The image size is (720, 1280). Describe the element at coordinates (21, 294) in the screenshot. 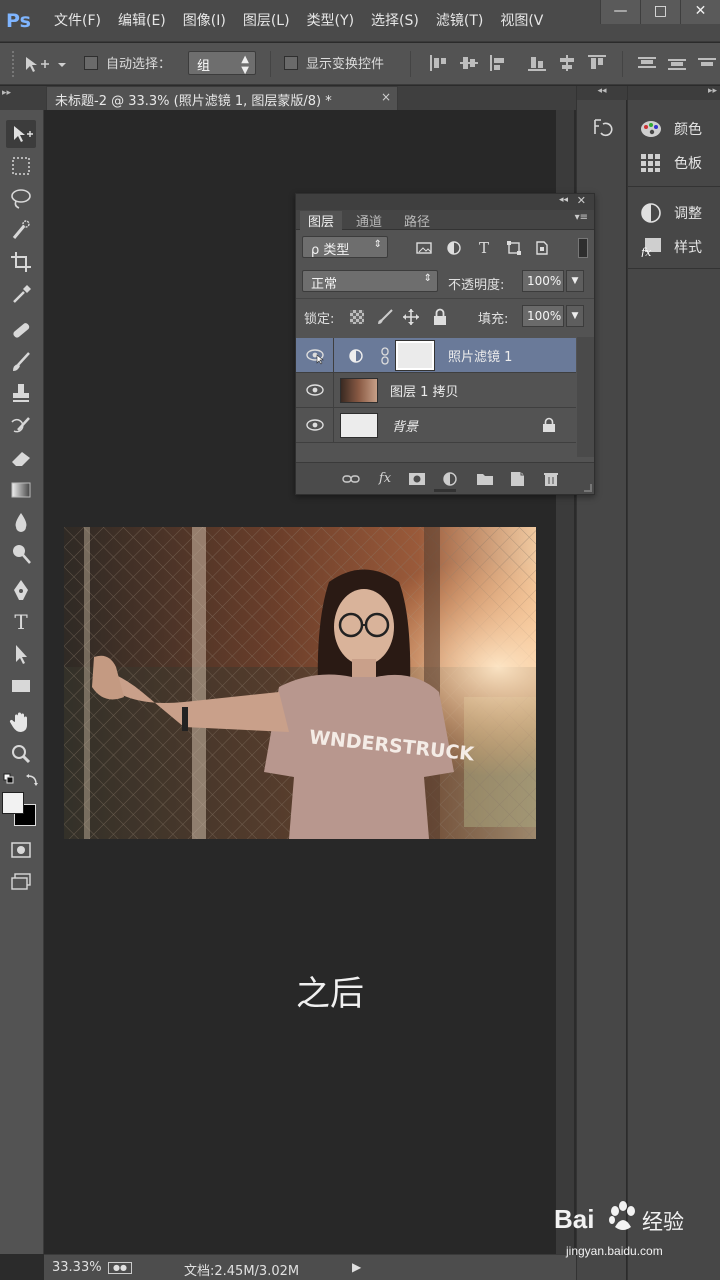

I see `eyedropper-tool-icon` at that location.